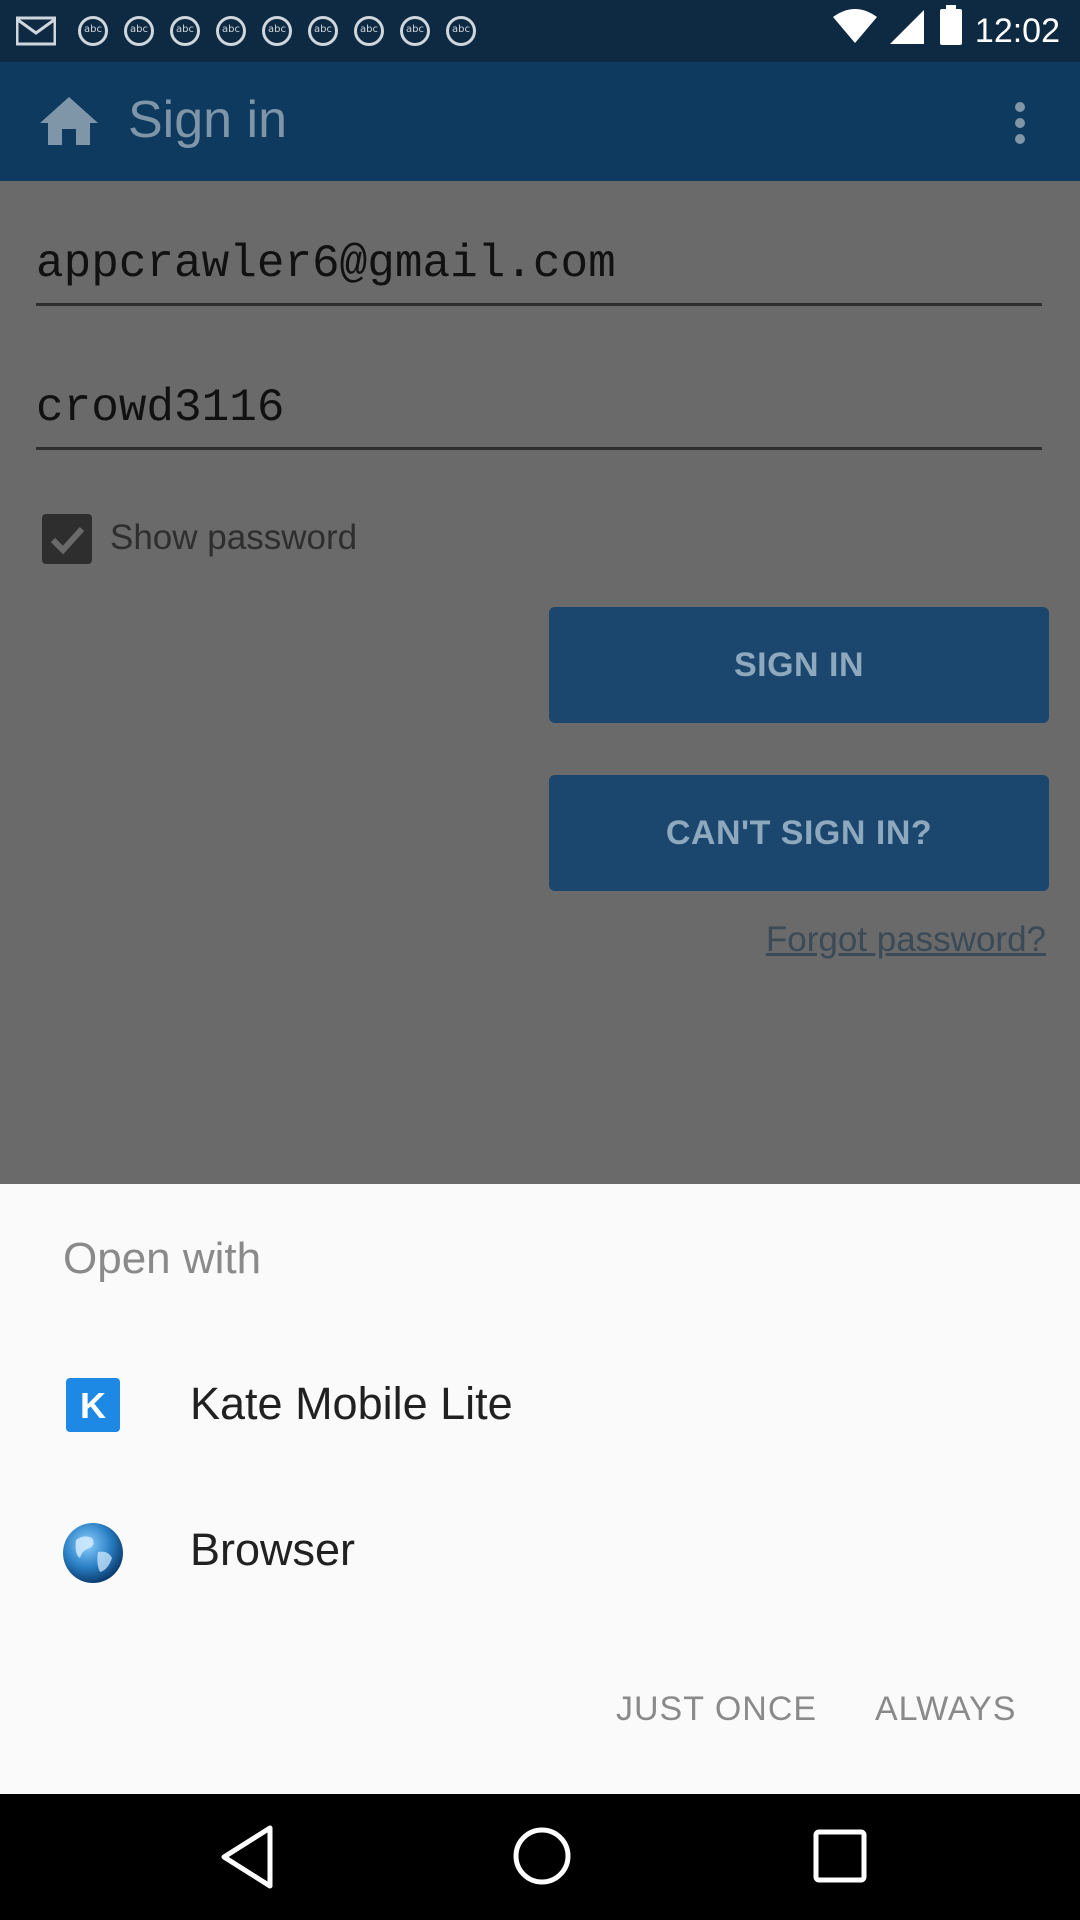 This screenshot has height=1920, width=1080. Describe the element at coordinates (539, 448) in the screenshot. I see `password-underline` at that location.